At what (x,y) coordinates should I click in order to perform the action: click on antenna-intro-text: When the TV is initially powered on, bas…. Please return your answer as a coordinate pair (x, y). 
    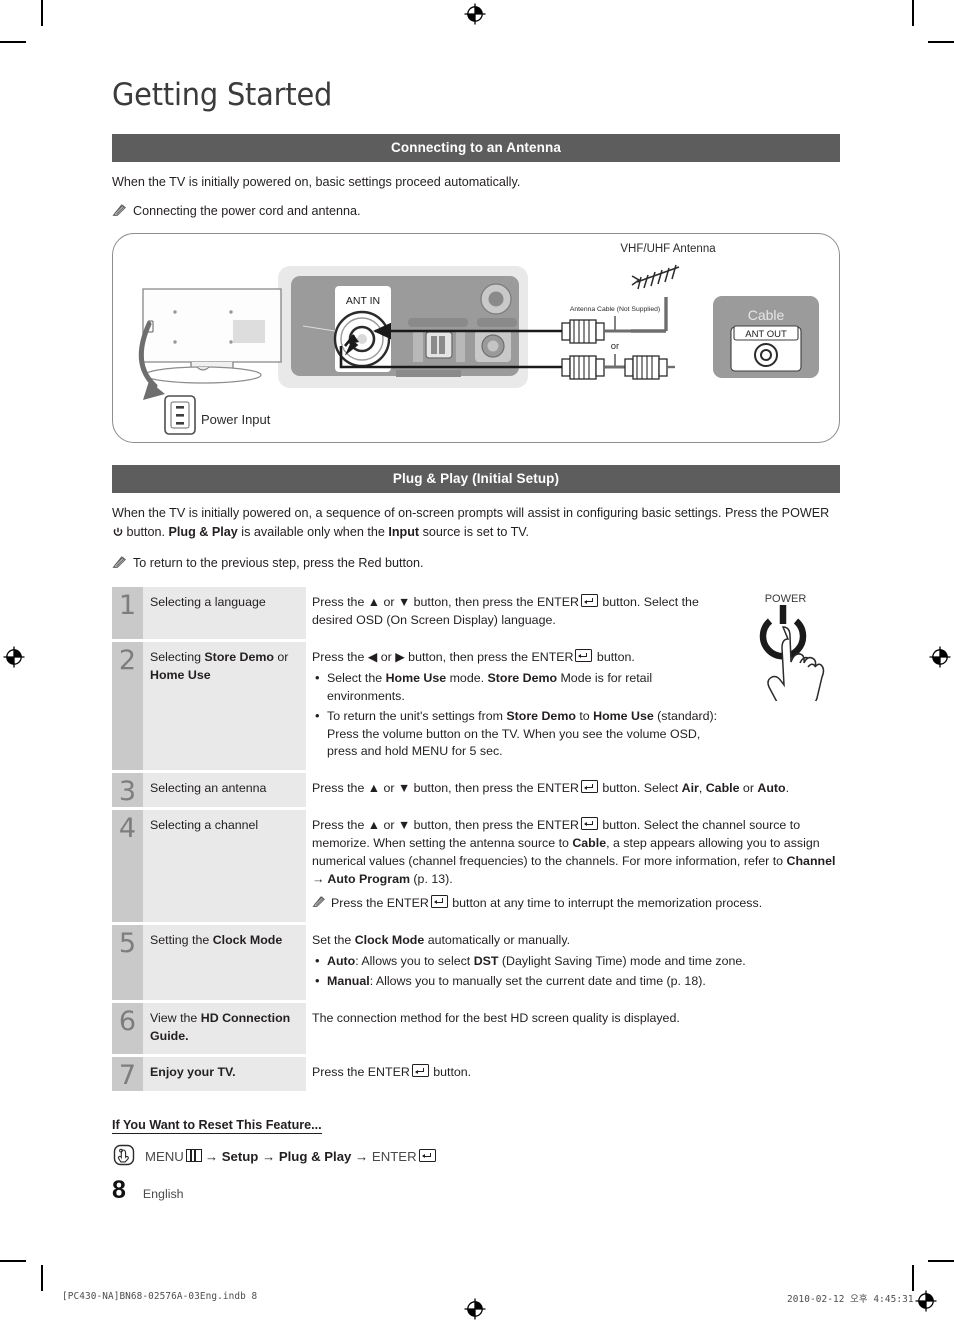
    Looking at the image, I should click on (316, 182).